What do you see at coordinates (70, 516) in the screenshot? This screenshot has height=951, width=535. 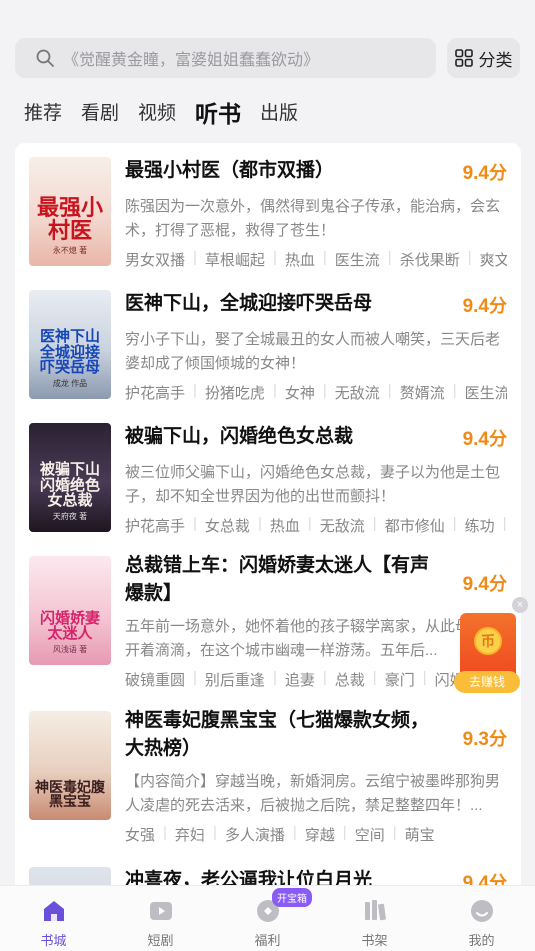 I see `cover-author: 天府夜 著` at bounding box center [70, 516].